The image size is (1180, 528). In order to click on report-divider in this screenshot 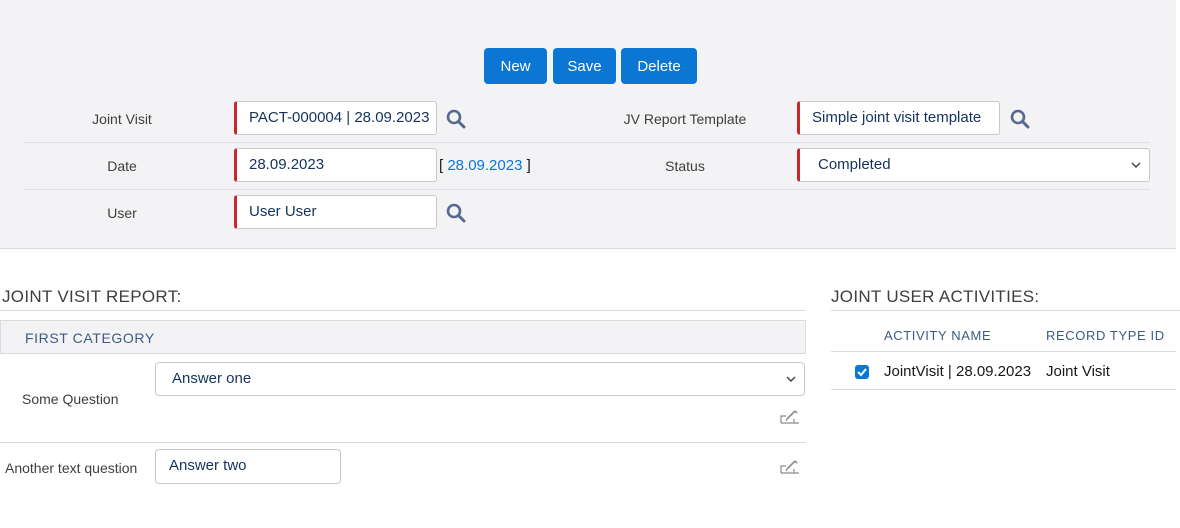, I will do `click(403, 310)`.